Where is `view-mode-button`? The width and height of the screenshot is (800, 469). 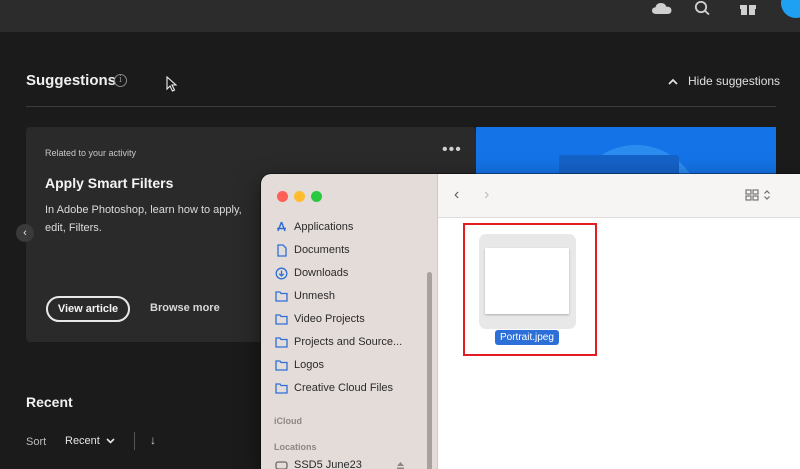 view-mode-button is located at coordinates (758, 195).